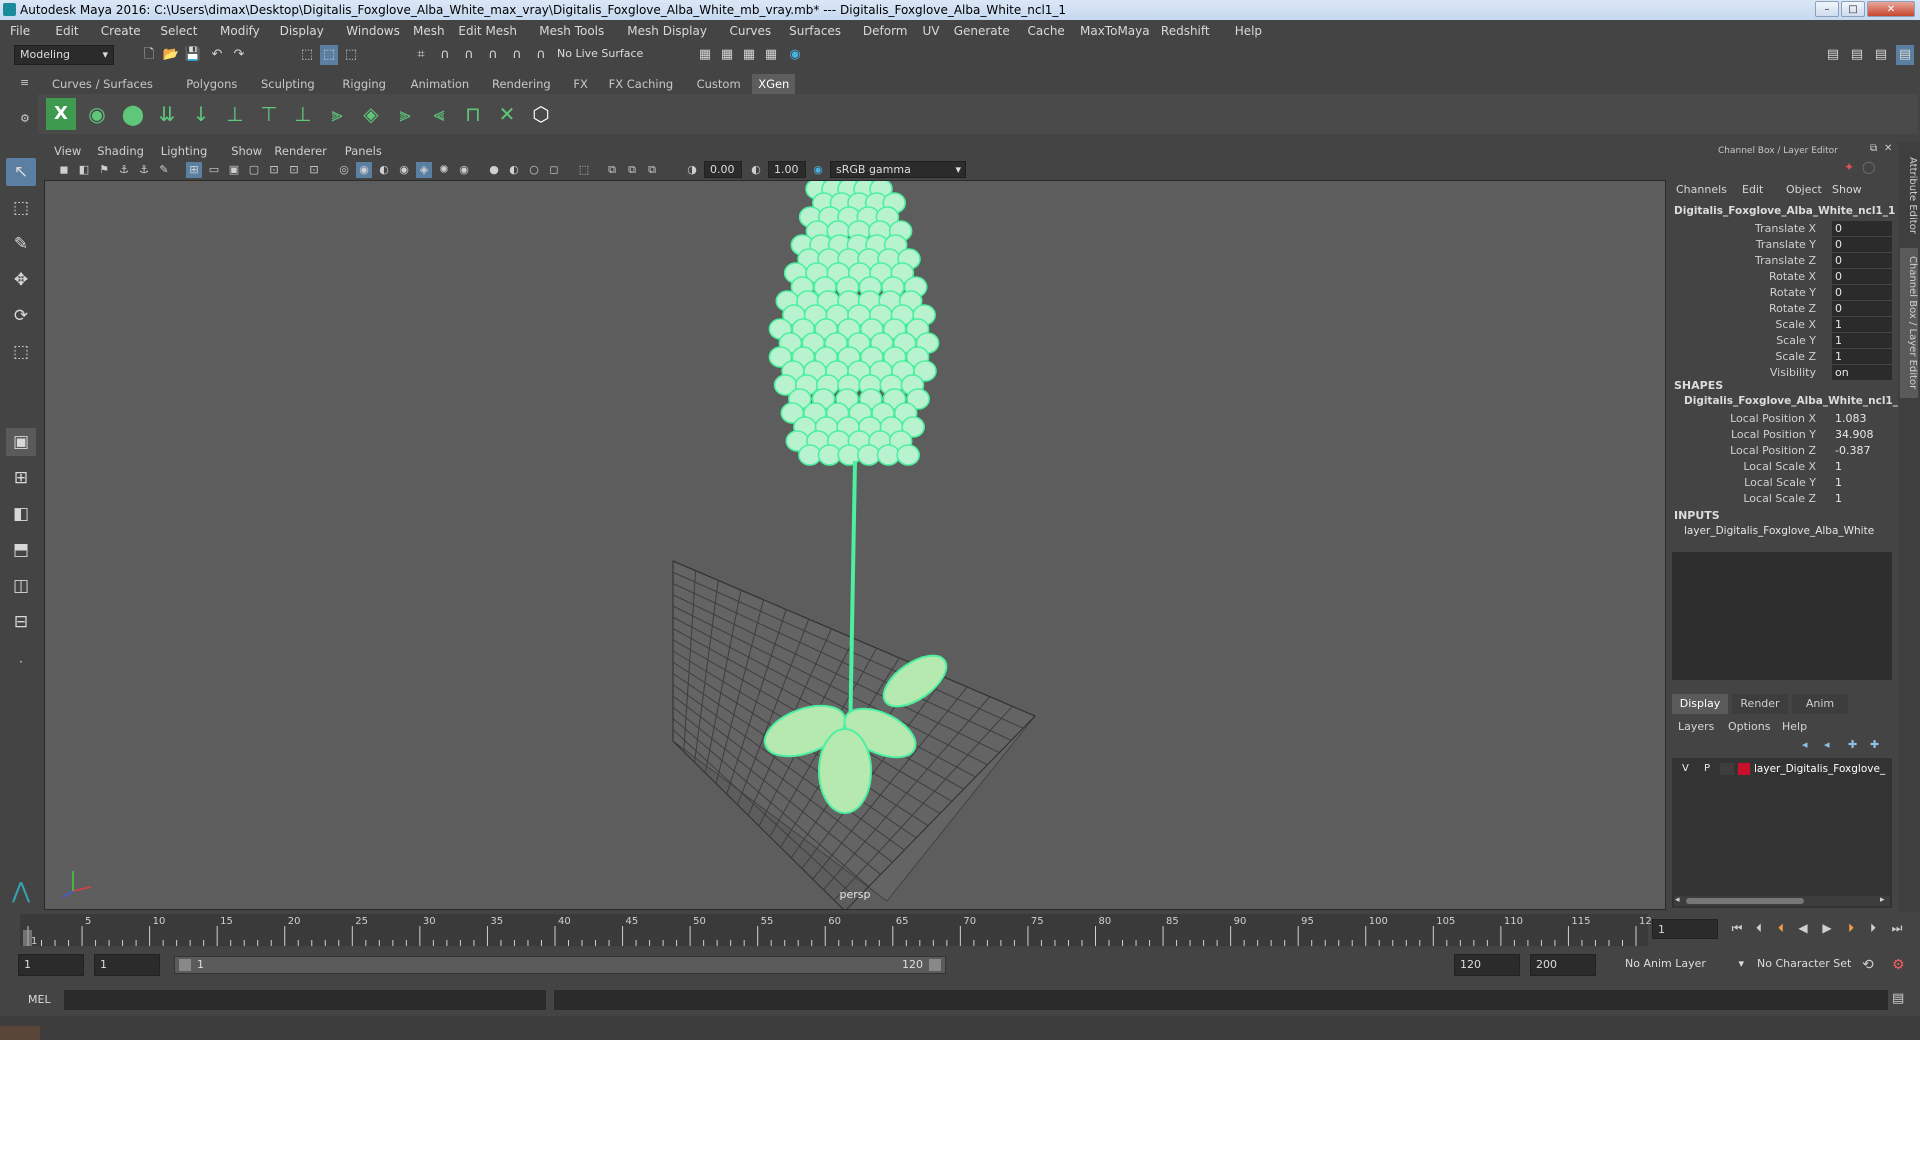 This screenshot has height=1158, width=1920. What do you see at coordinates (1803, 928) in the screenshot?
I see `play-backward-icon: ◀` at bounding box center [1803, 928].